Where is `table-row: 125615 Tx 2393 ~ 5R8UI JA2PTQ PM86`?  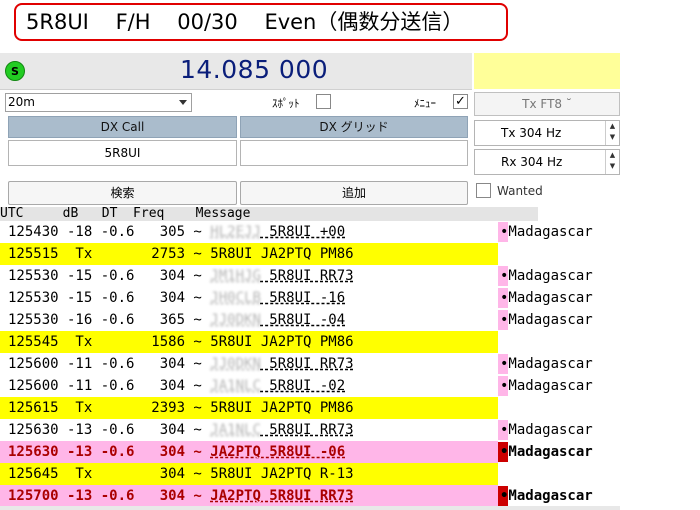 table-row: 125615 Tx 2393 ~ 5R8UI JA2PTQ PM86 is located at coordinates (310, 408).